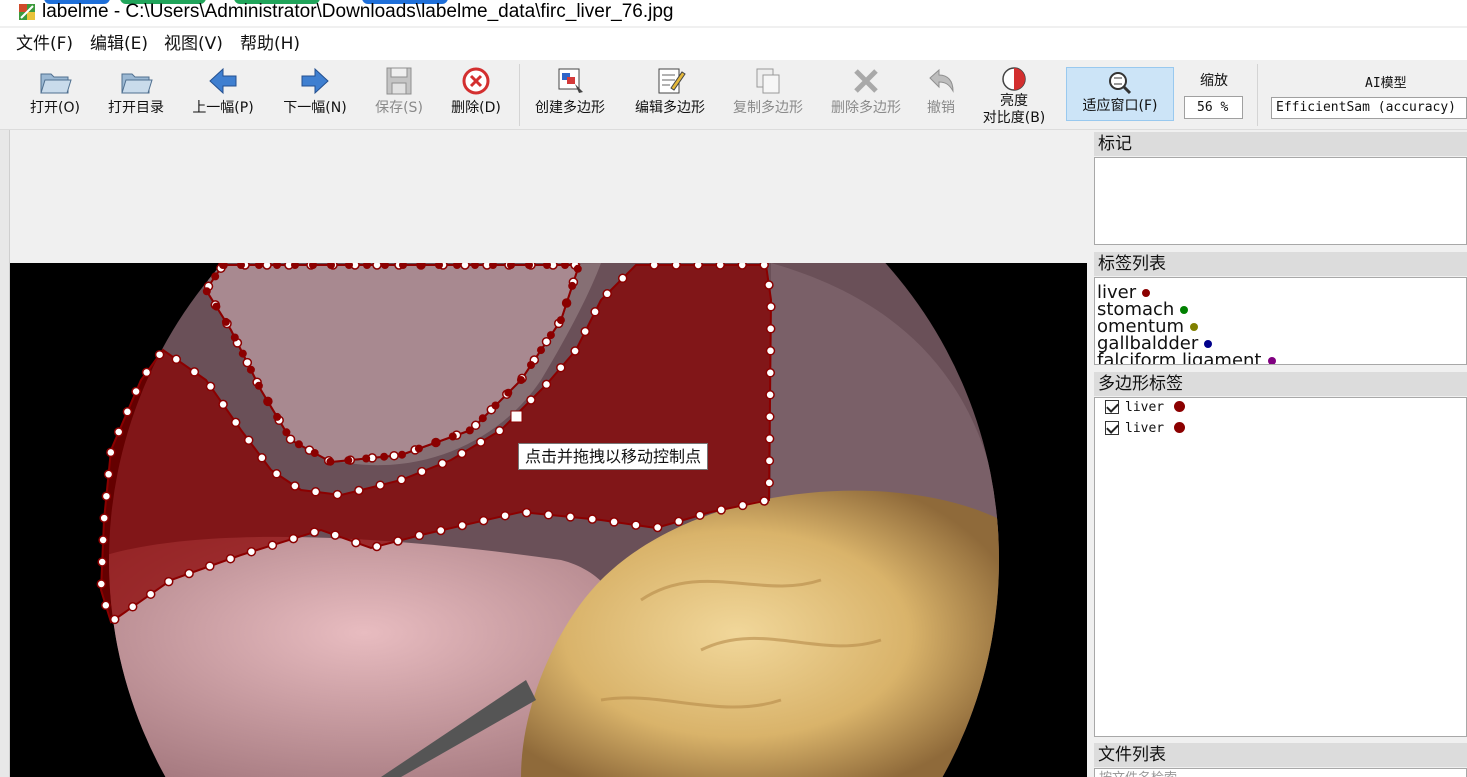  What do you see at coordinates (55, 95) in the screenshot?
I see `open-button: 打开(O)` at bounding box center [55, 95].